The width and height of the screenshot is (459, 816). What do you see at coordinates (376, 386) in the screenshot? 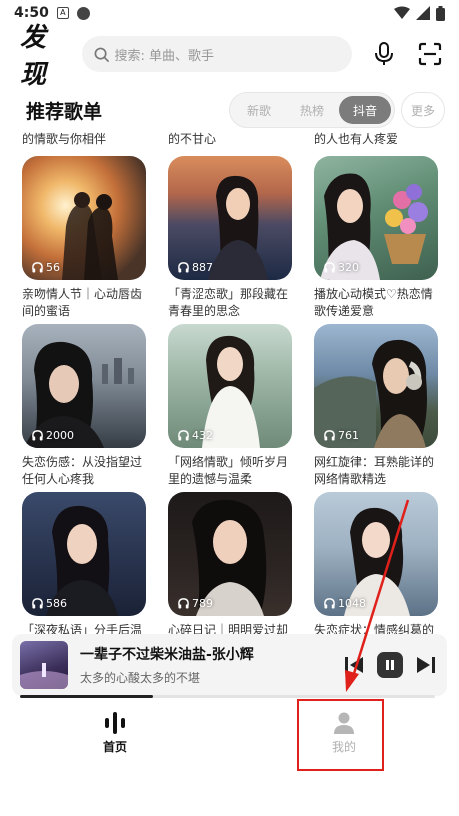
I see `playlist-cover: 761` at bounding box center [376, 386].